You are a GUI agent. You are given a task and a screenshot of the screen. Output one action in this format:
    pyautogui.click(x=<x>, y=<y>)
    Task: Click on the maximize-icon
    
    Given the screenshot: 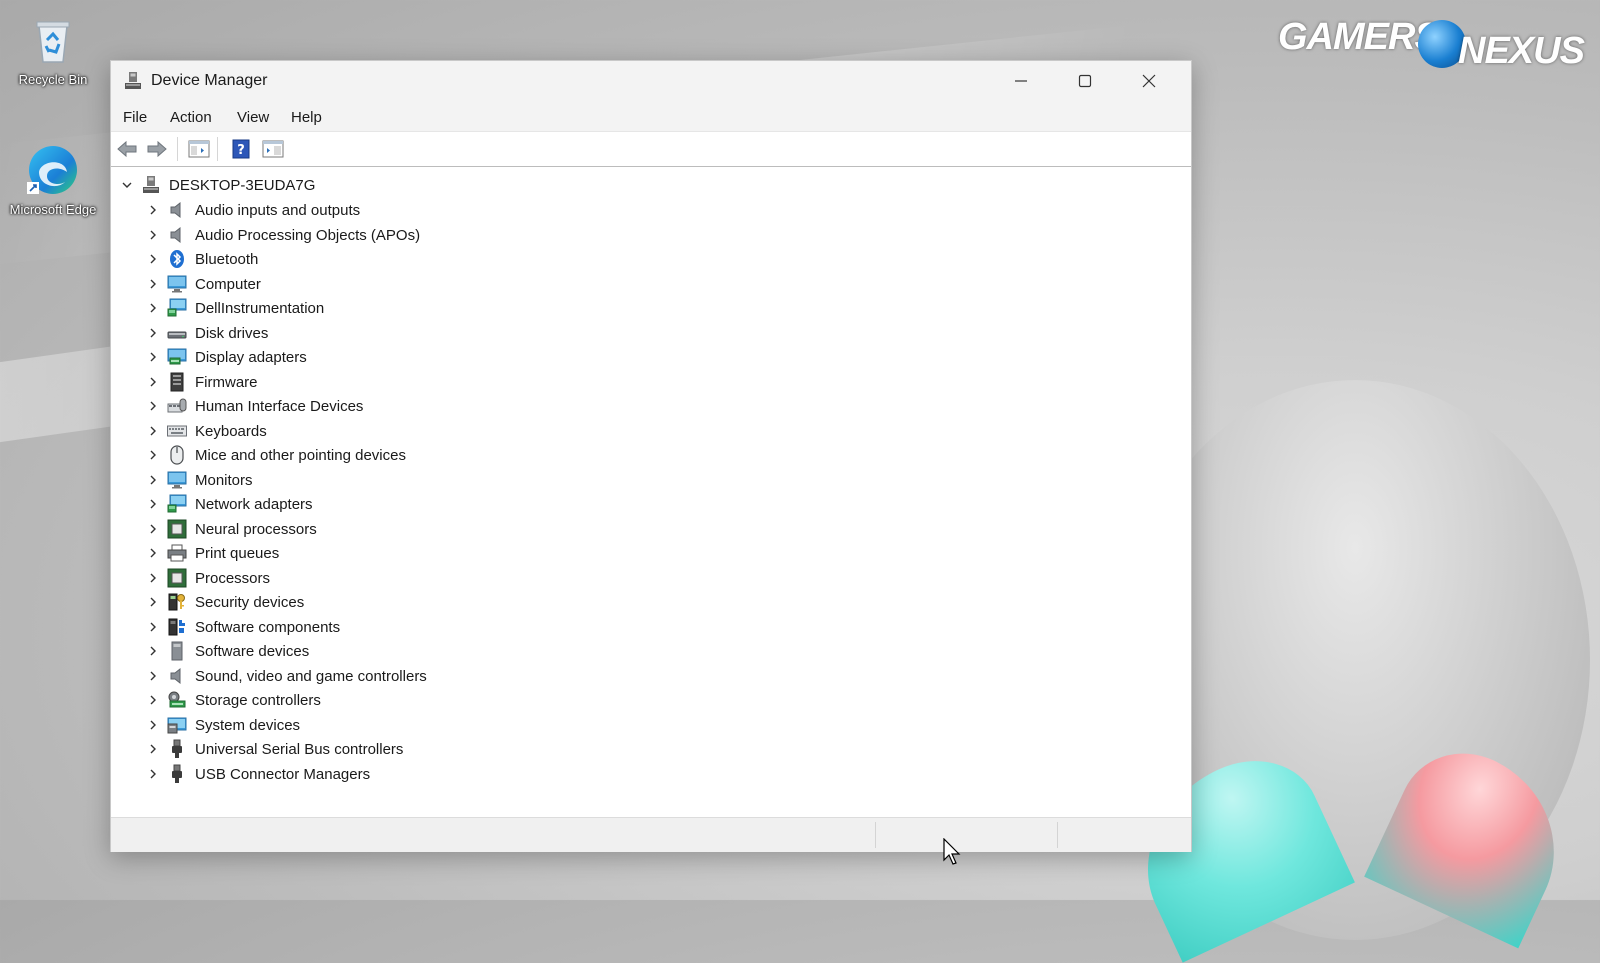 What is the action you would take?
    pyautogui.click(x=1085, y=81)
    